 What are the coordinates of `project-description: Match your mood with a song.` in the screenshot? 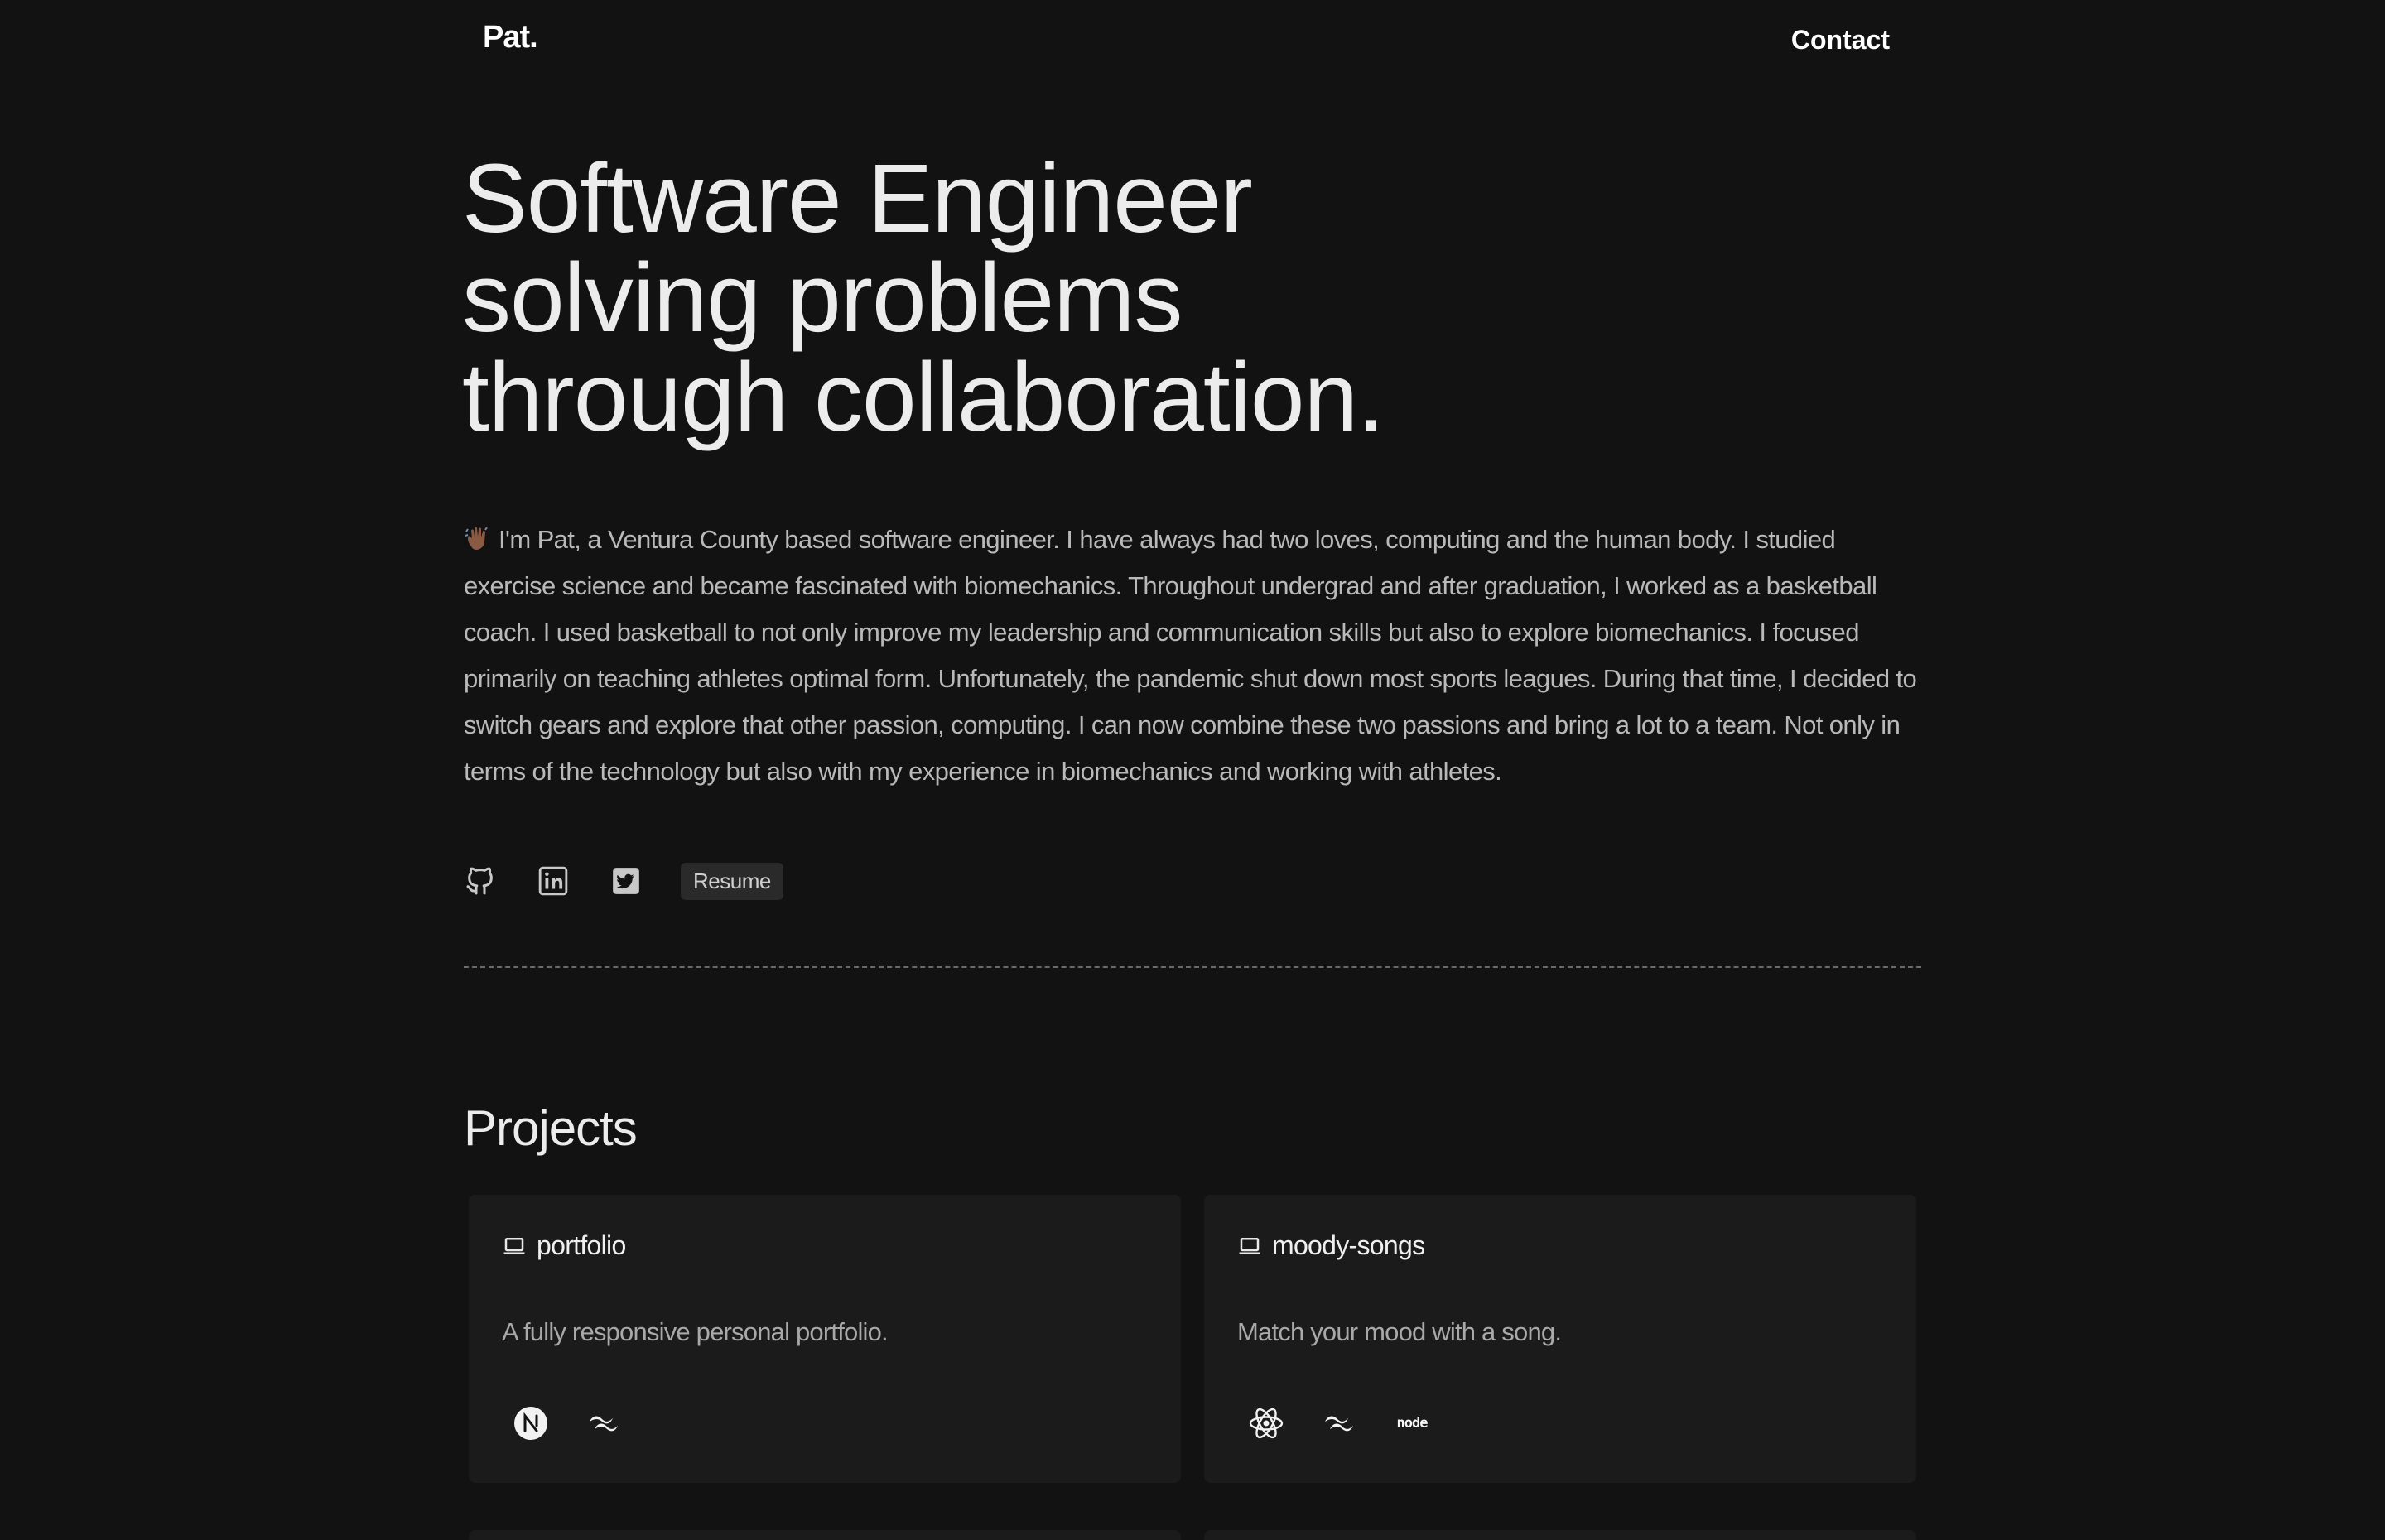 It's located at (1399, 1332).